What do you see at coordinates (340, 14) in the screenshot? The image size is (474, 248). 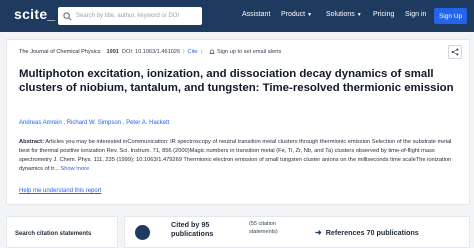 I see `nav-solutions-label: Solutions` at bounding box center [340, 14].